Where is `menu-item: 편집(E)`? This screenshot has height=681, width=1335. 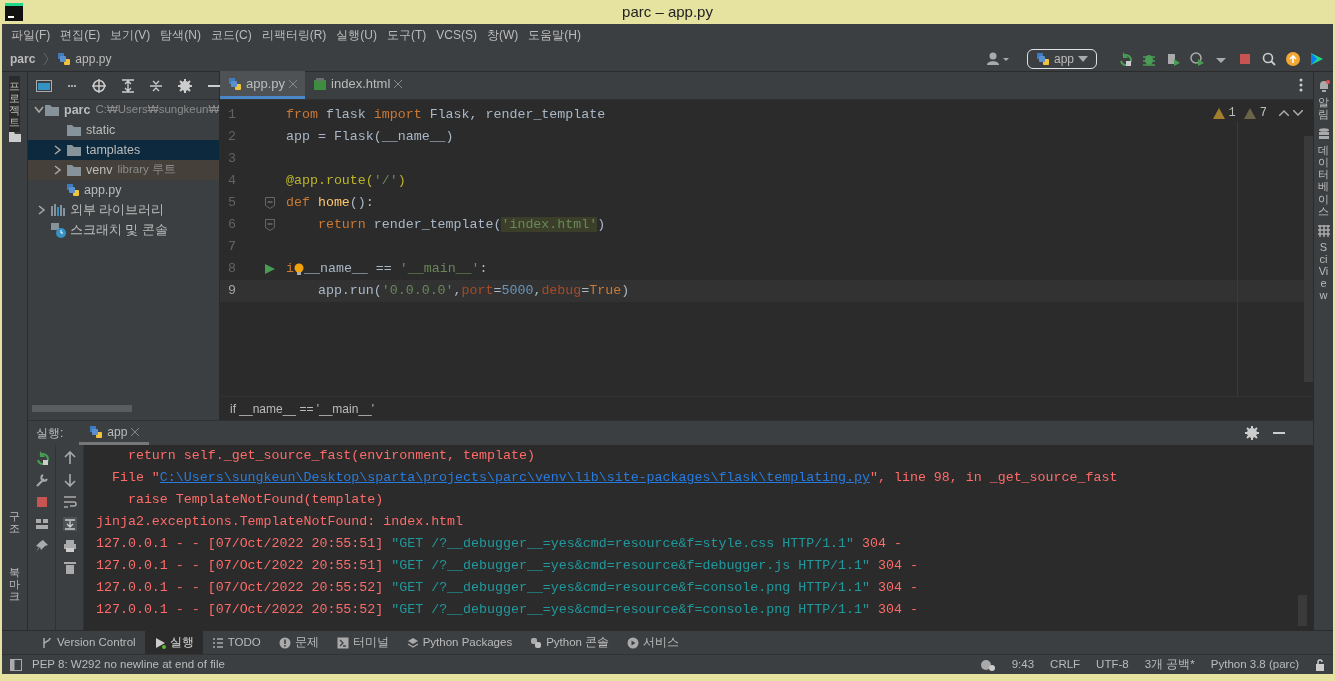 menu-item: 편집(E) is located at coordinates (80, 35).